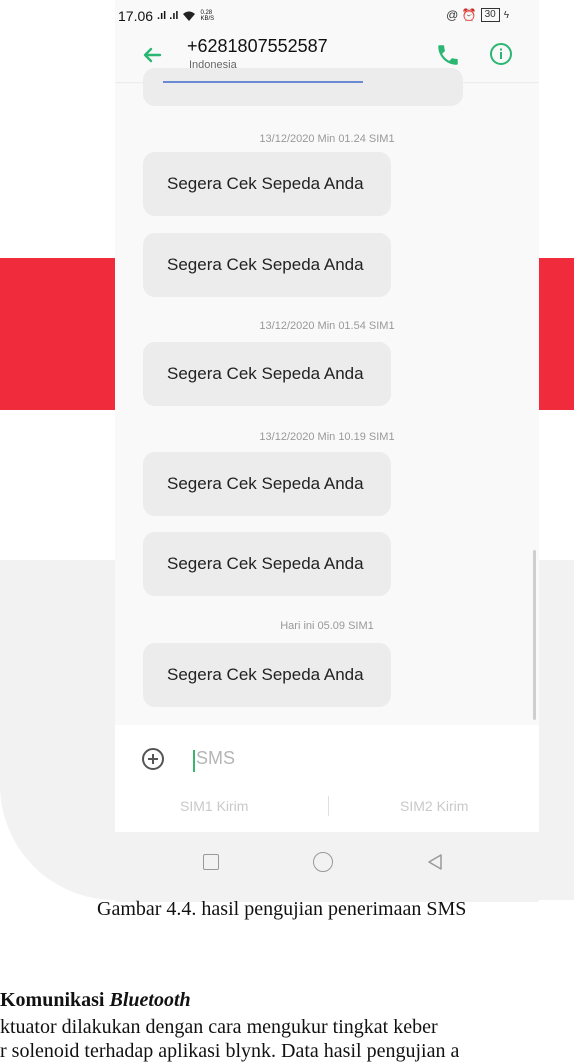  What do you see at coordinates (534, 635) in the screenshot?
I see `scrollbar` at bounding box center [534, 635].